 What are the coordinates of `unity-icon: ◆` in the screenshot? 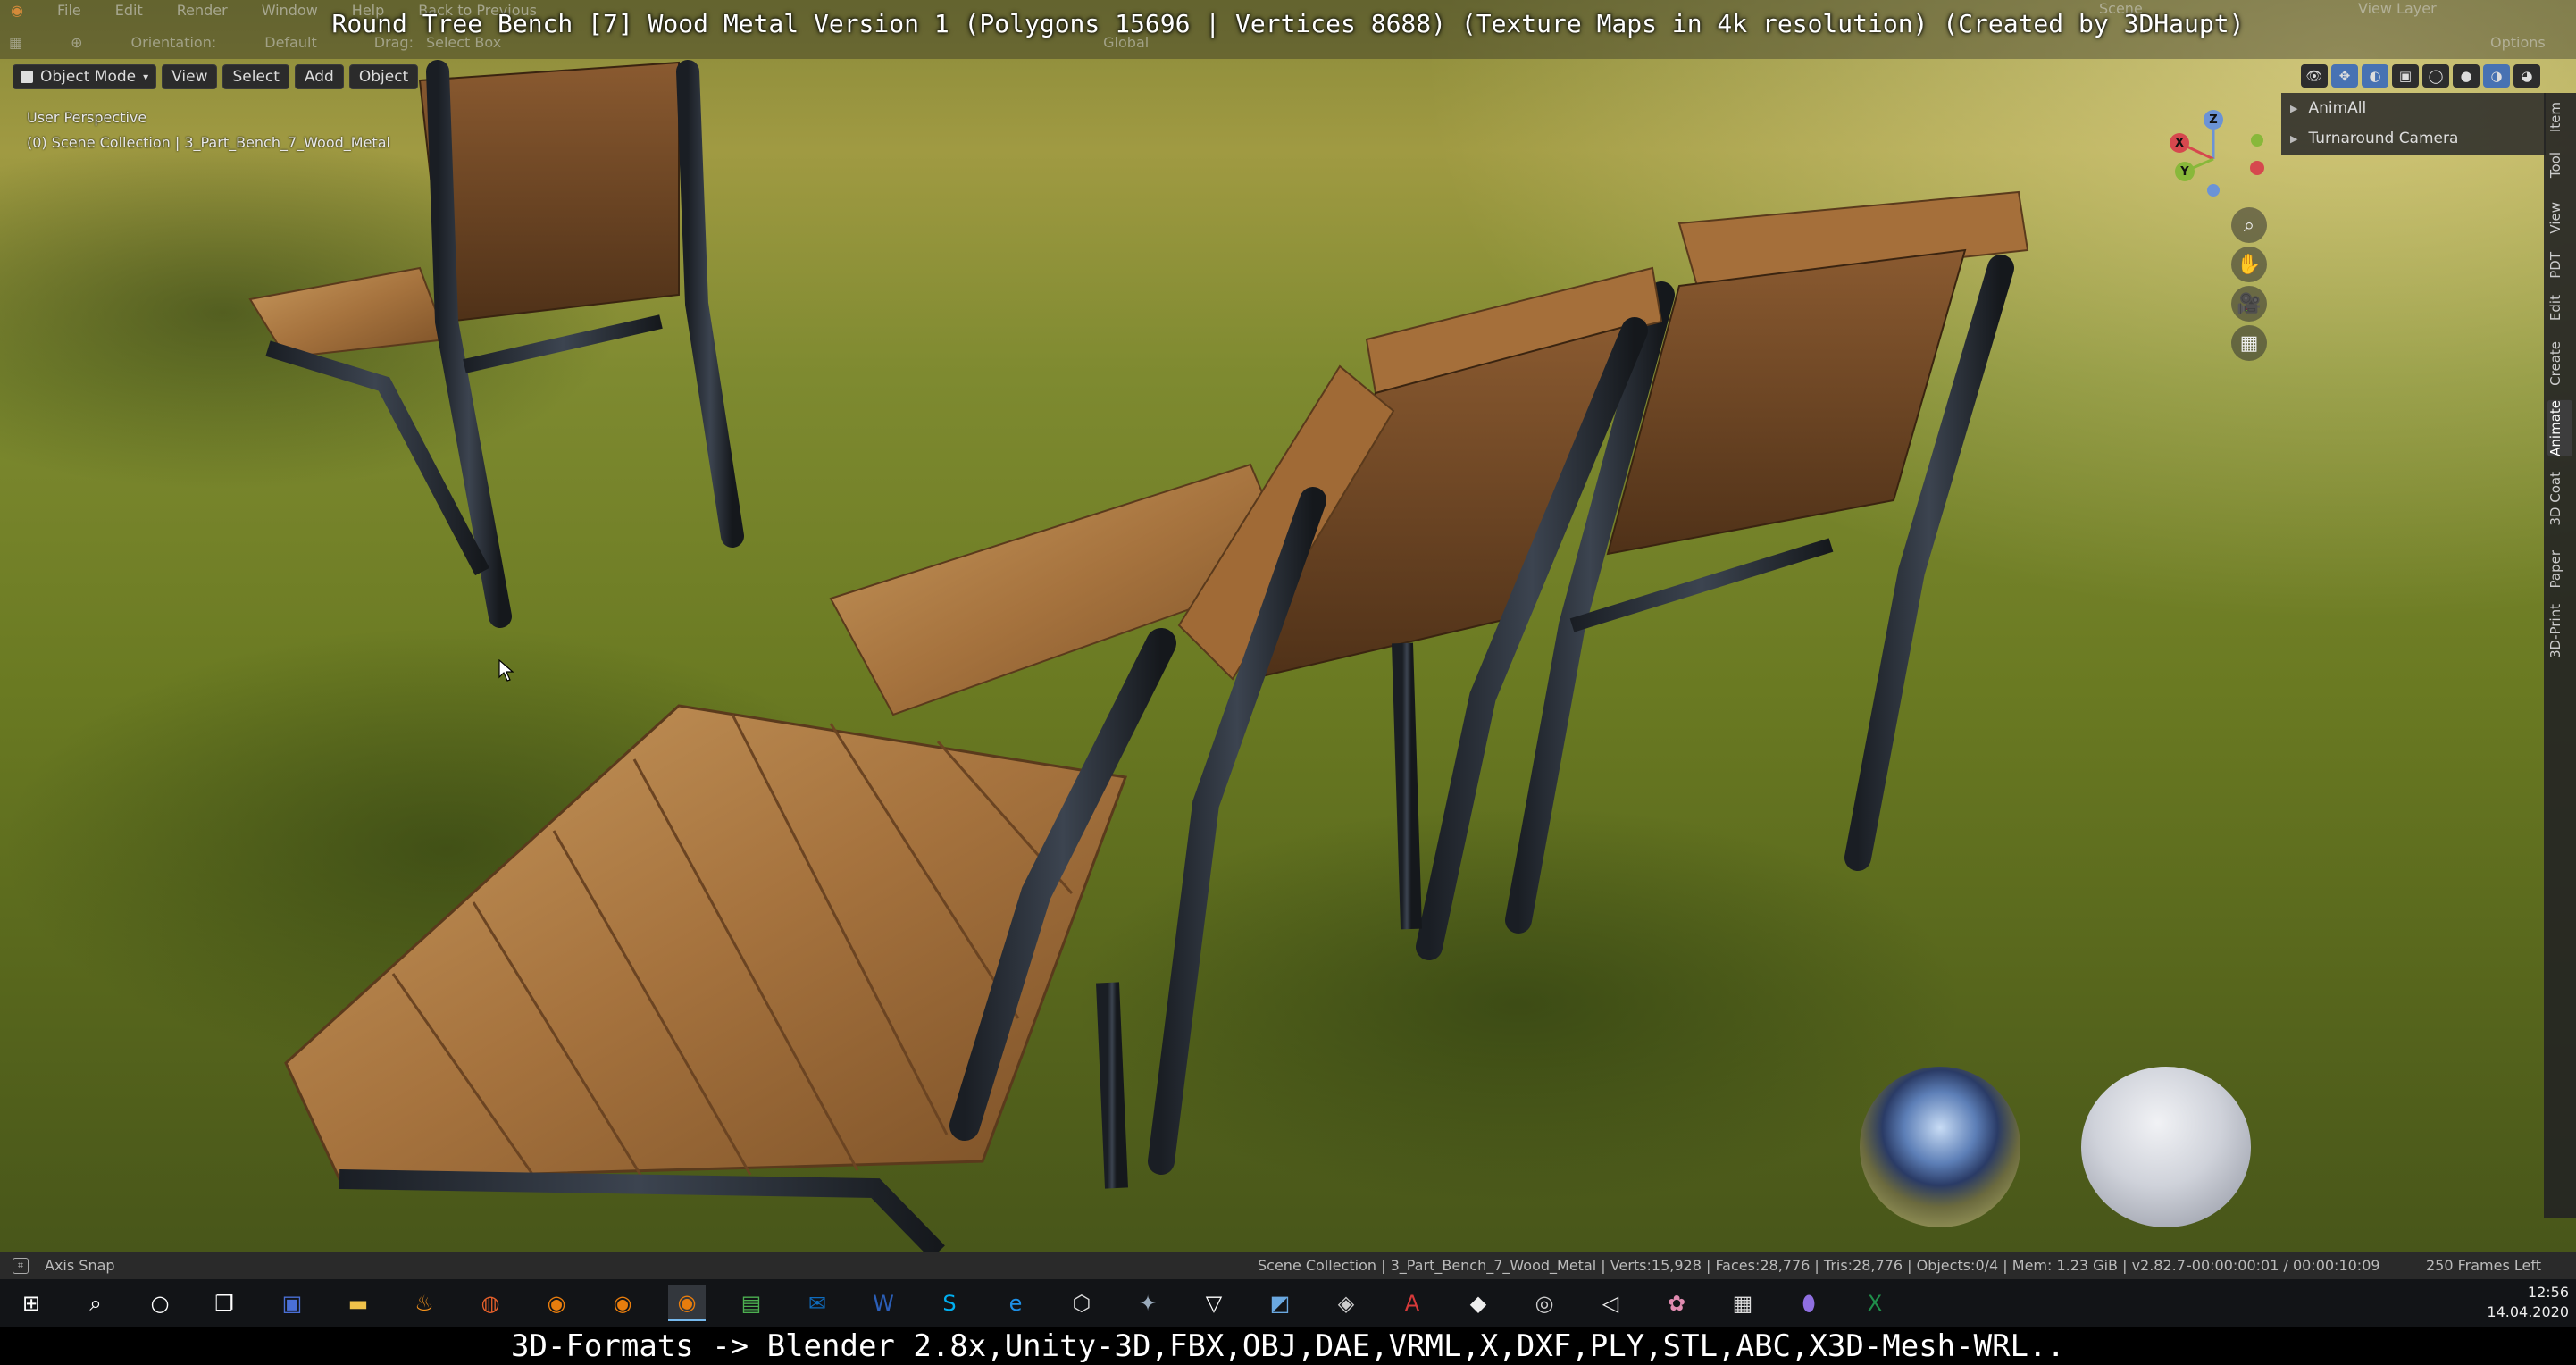 It's located at (1478, 1303).